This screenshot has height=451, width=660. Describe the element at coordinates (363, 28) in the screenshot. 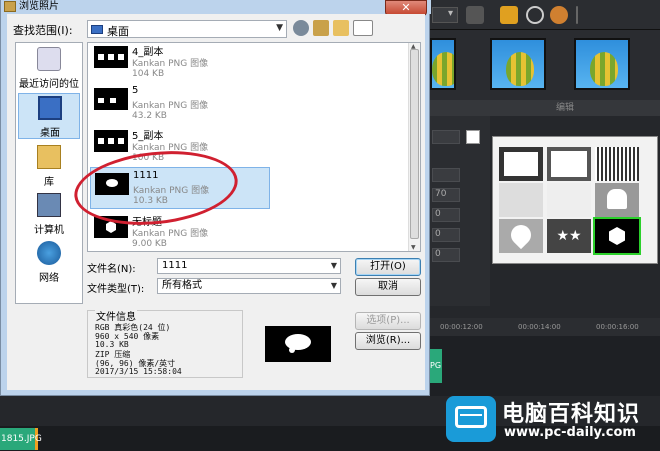

I see `view-menu-icon` at that location.